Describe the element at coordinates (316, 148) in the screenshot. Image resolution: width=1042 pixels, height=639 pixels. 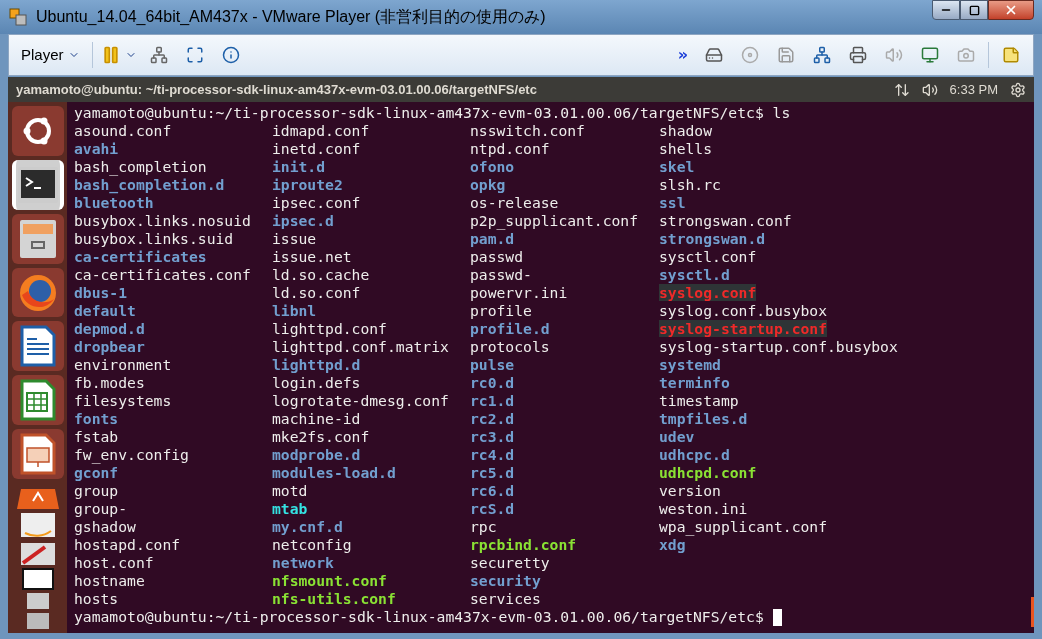
I see `file-name: inetd.conf` at that location.